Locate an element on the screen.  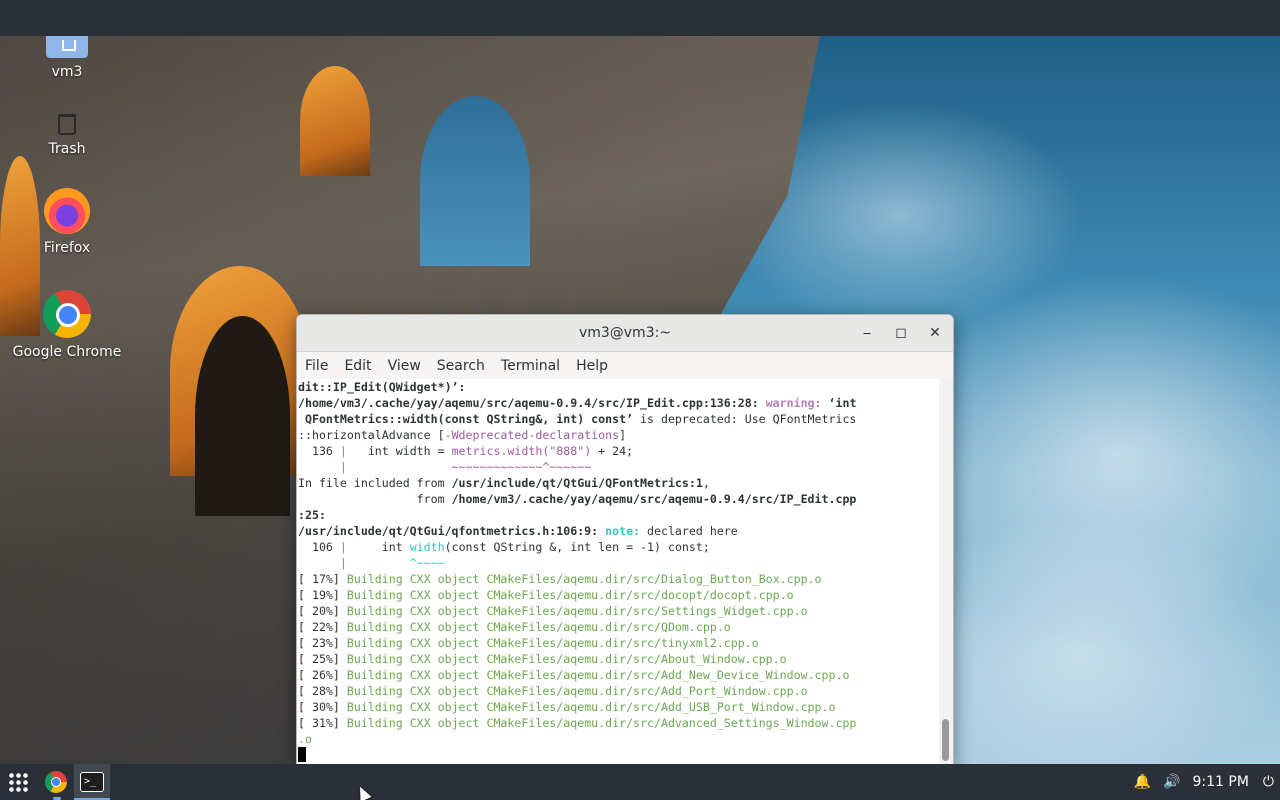
output-segment: In file included from is located at coordinates (375, 483).